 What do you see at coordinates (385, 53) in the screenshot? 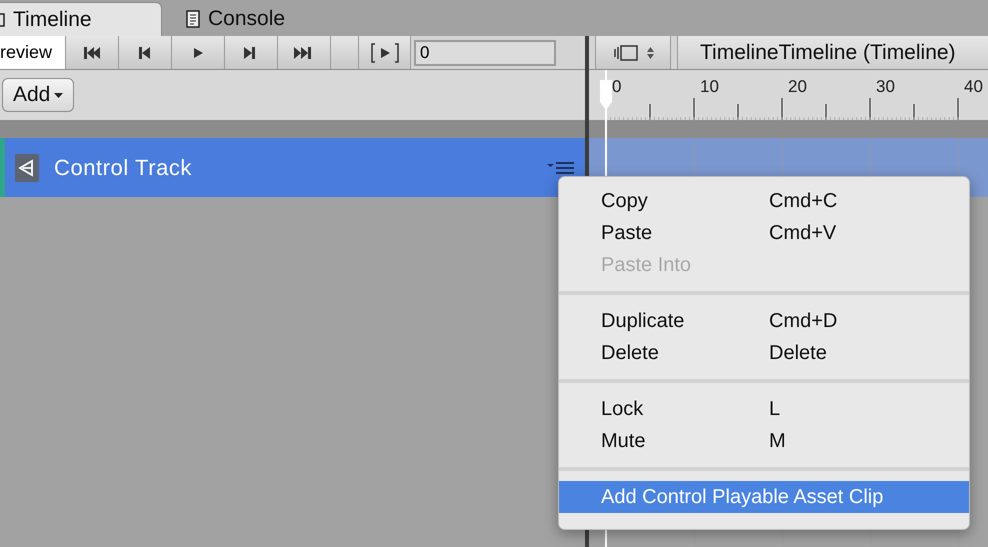
I see `play-range-icon` at bounding box center [385, 53].